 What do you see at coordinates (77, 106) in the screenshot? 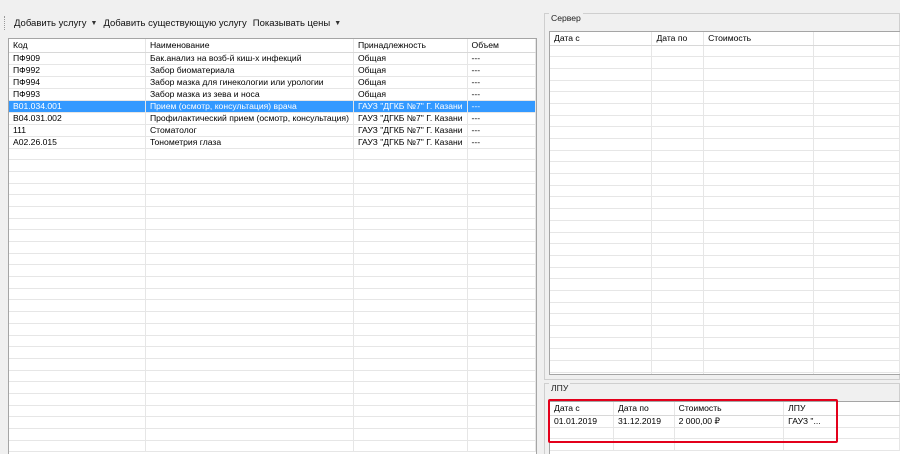
I see `cell-code: B01.034.001` at bounding box center [77, 106].